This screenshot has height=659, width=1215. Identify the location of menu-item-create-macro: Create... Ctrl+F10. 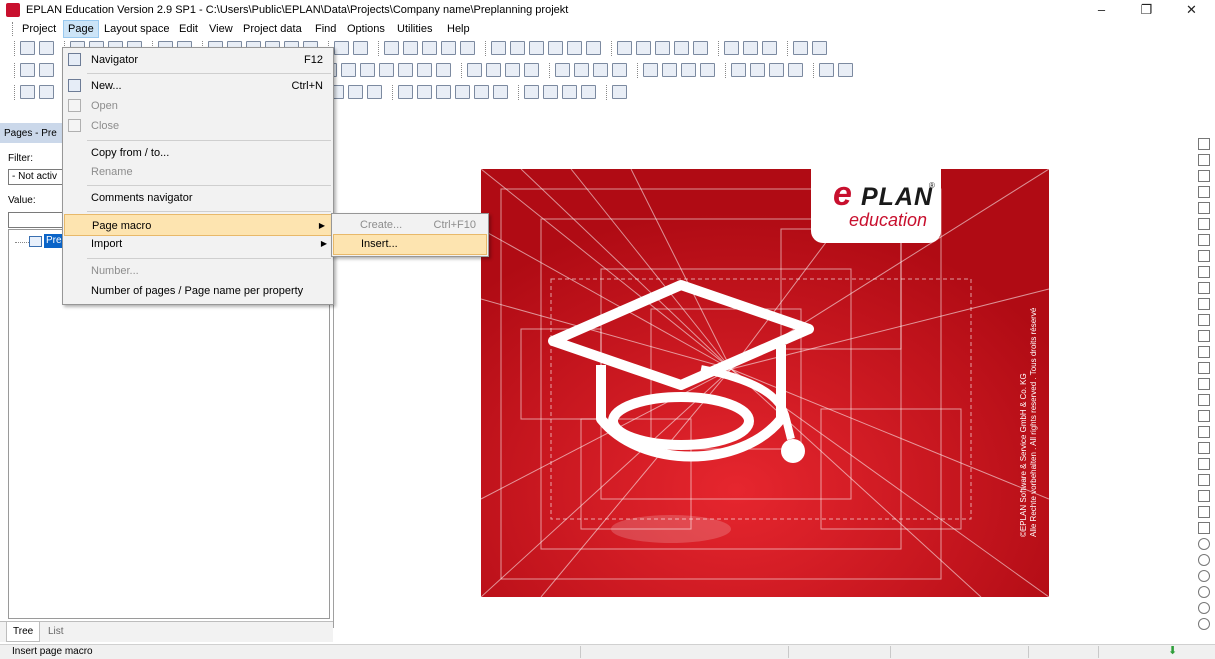
(410, 225).